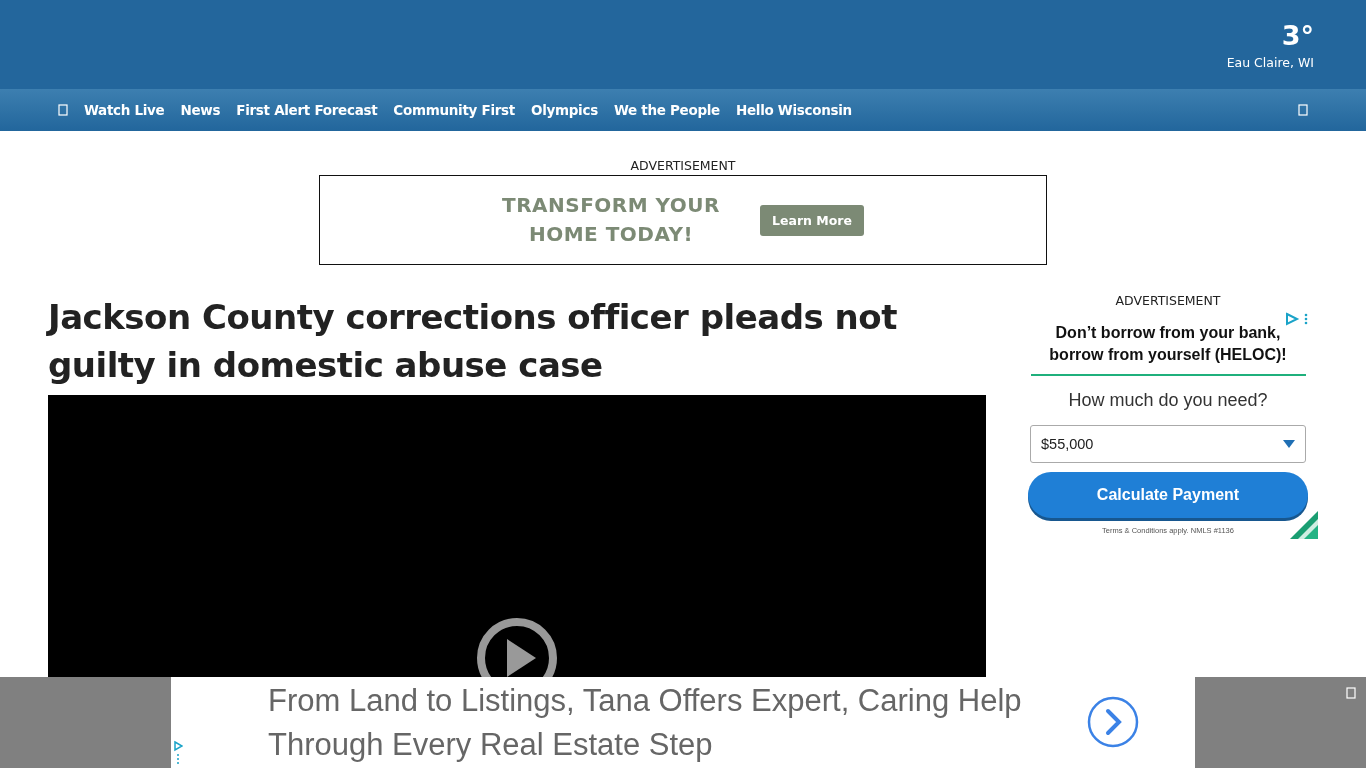 The width and height of the screenshot is (1366, 768). Describe the element at coordinates (812, 220) in the screenshot. I see `learn-more-button: Learn More` at that location.